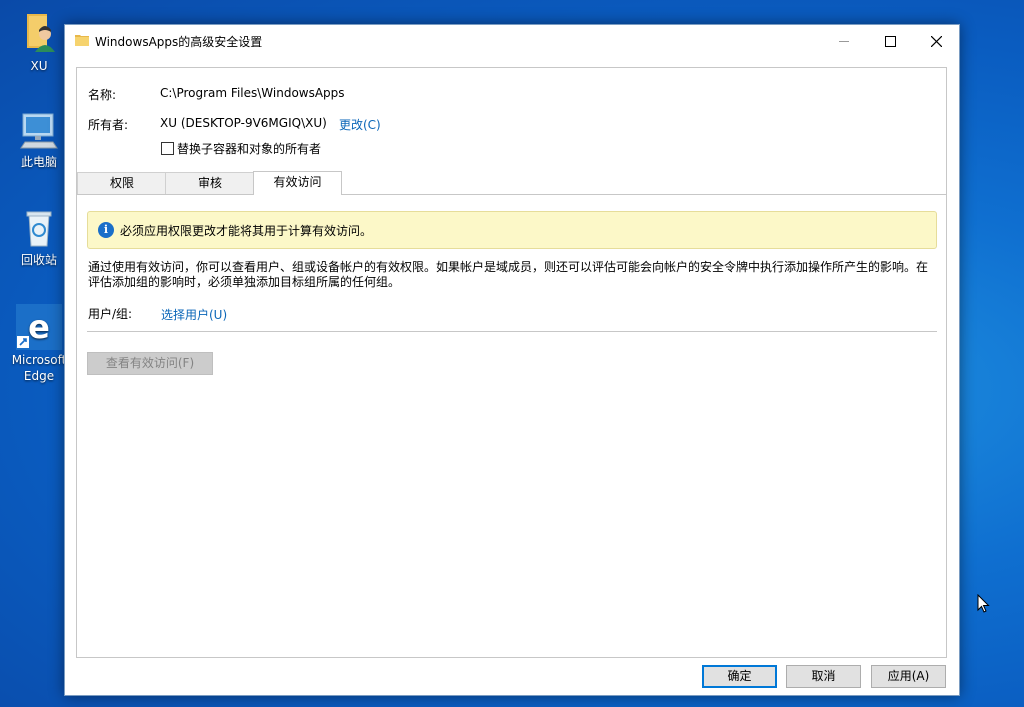 The width and height of the screenshot is (1024, 707). I want to click on computer-icon, so click(39, 130).